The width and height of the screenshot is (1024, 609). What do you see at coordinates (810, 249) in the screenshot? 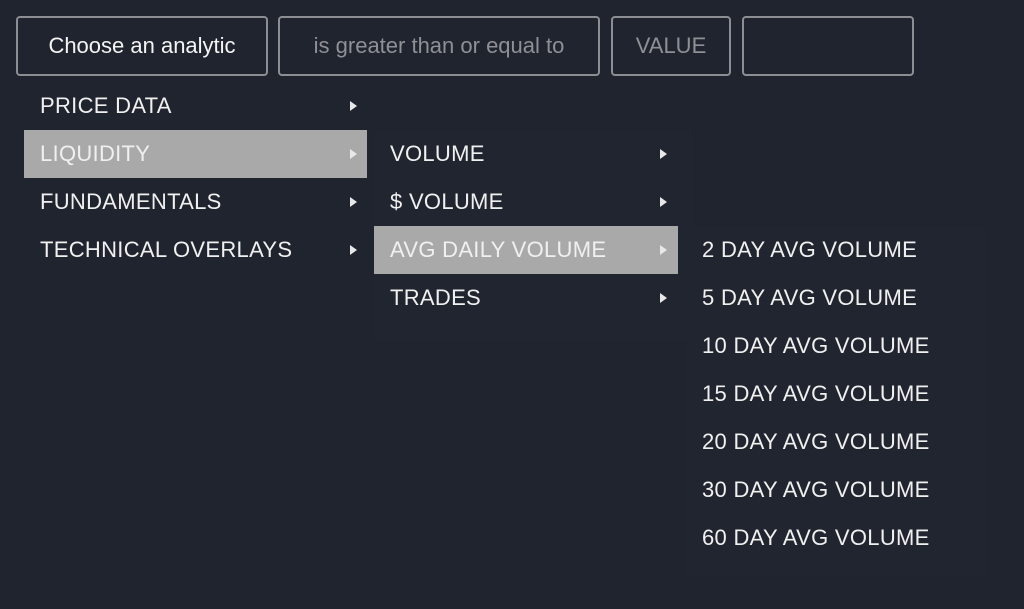
I see `menu-item-label: 2 DAY AVG VOLUME` at bounding box center [810, 249].